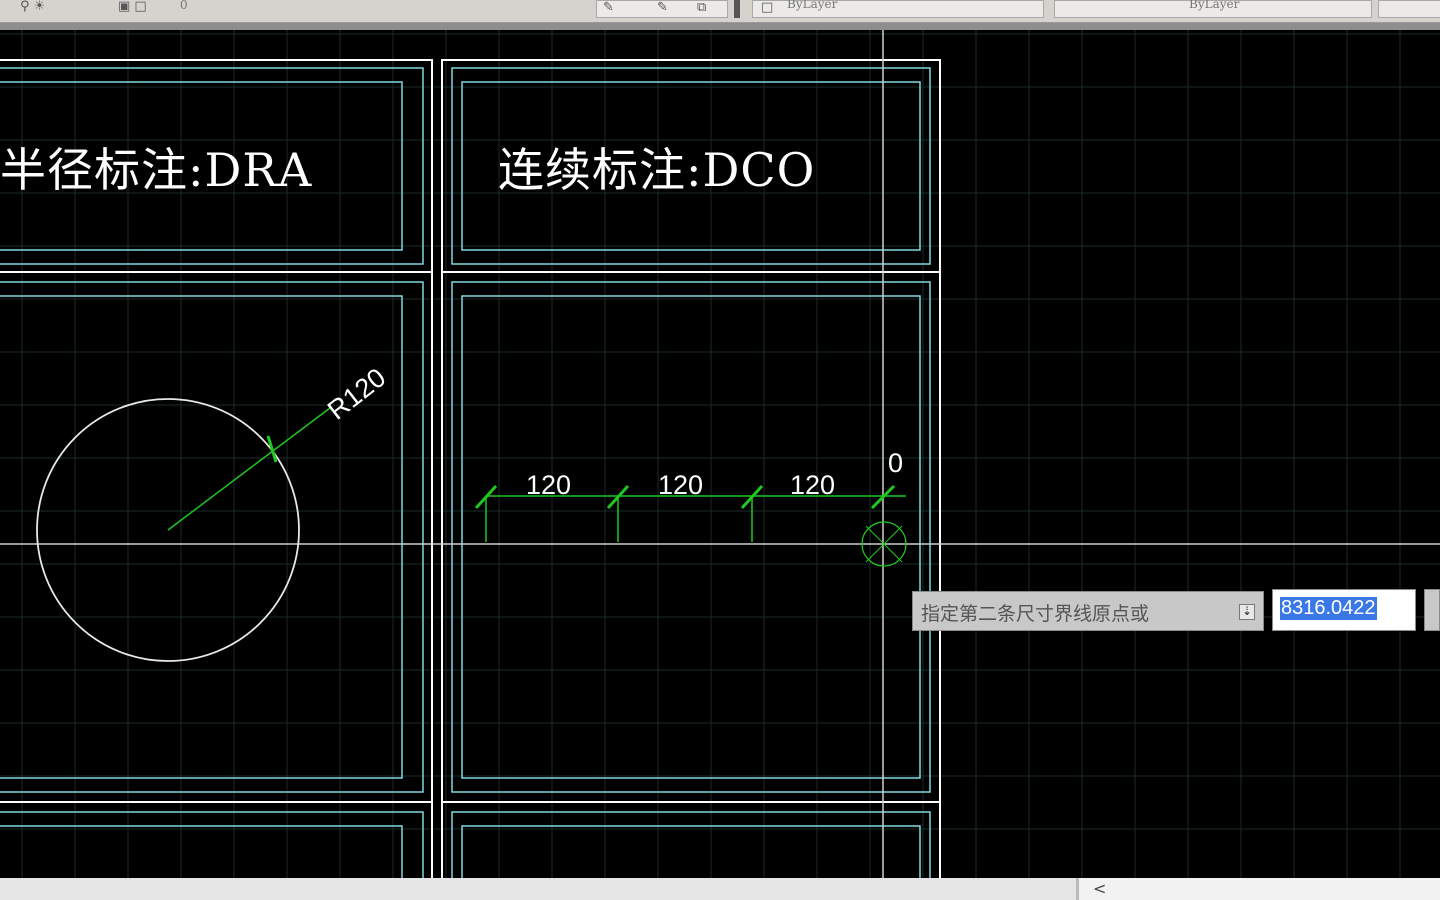 This screenshot has height=900, width=1440. What do you see at coordinates (1247, 612) in the screenshot?
I see `options-arrow-icon: ⇣` at bounding box center [1247, 612].